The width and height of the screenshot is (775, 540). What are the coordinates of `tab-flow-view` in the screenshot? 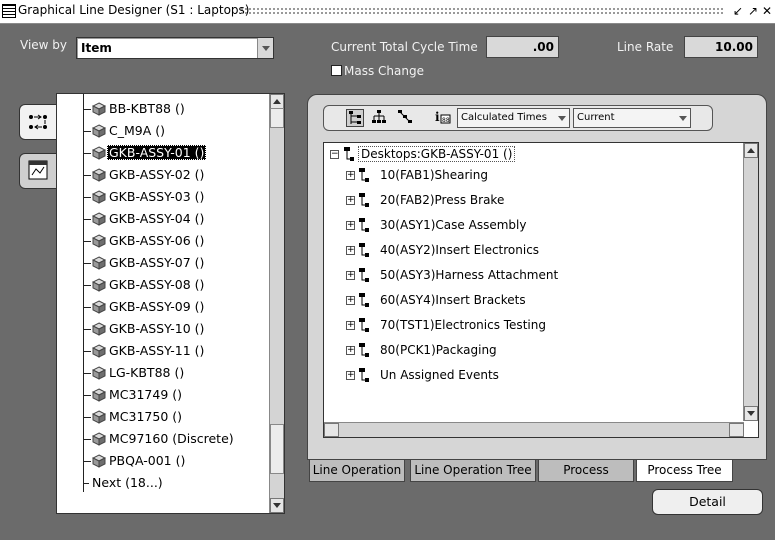 It's located at (38, 122).